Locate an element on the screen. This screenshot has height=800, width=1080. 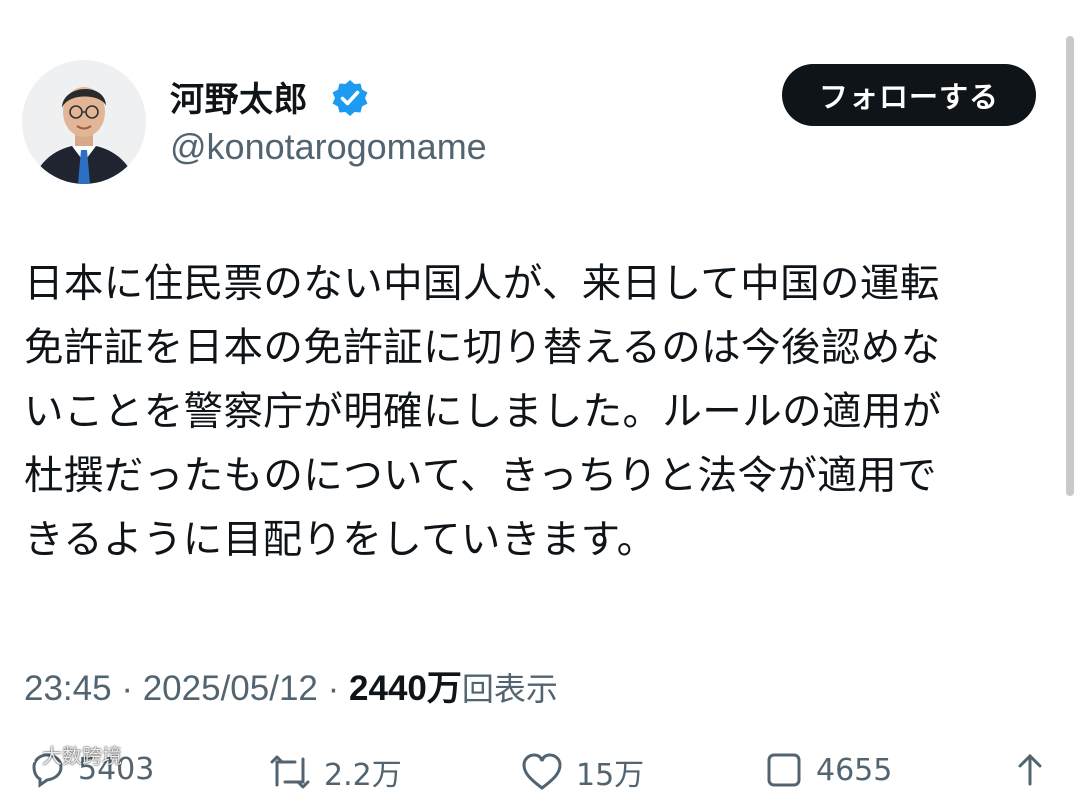
heart-icon is located at coordinates (542, 771).